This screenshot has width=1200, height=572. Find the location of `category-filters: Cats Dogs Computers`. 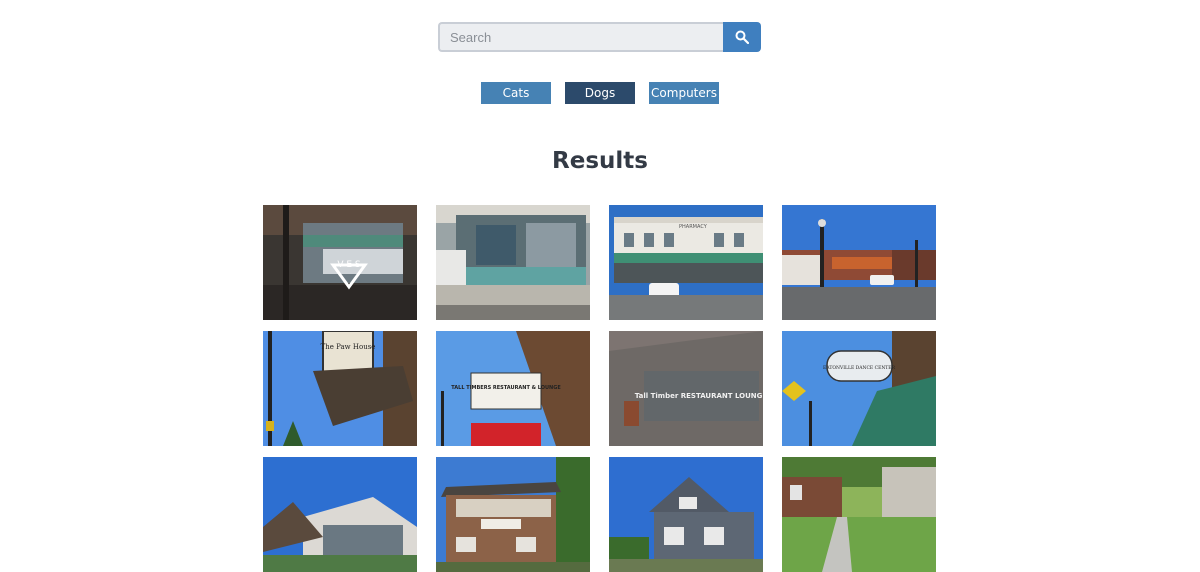

category-filters: Cats Dogs Computers is located at coordinates (600, 93).